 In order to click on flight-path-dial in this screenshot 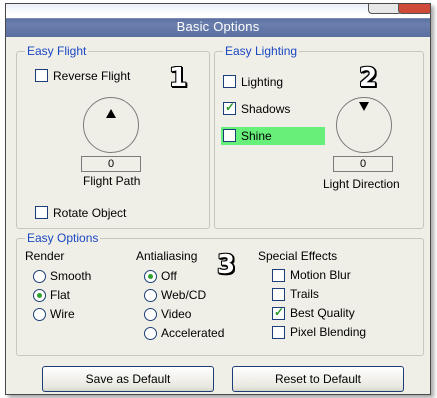, I will do `click(111, 125)`.